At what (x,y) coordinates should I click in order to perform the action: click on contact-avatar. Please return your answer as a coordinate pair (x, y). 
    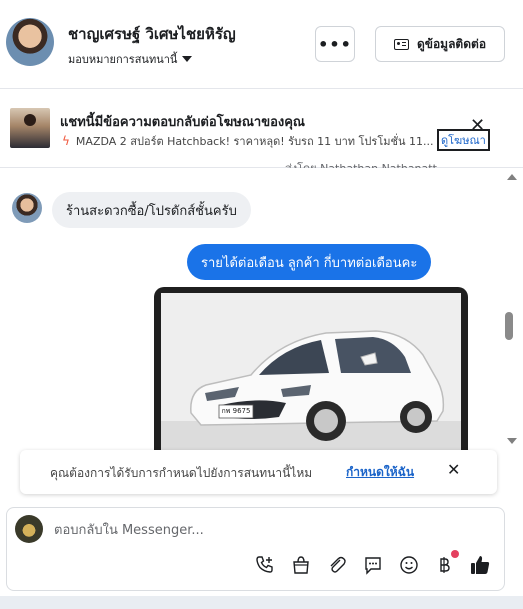
    Looking at the image, I should click on (30, 42).